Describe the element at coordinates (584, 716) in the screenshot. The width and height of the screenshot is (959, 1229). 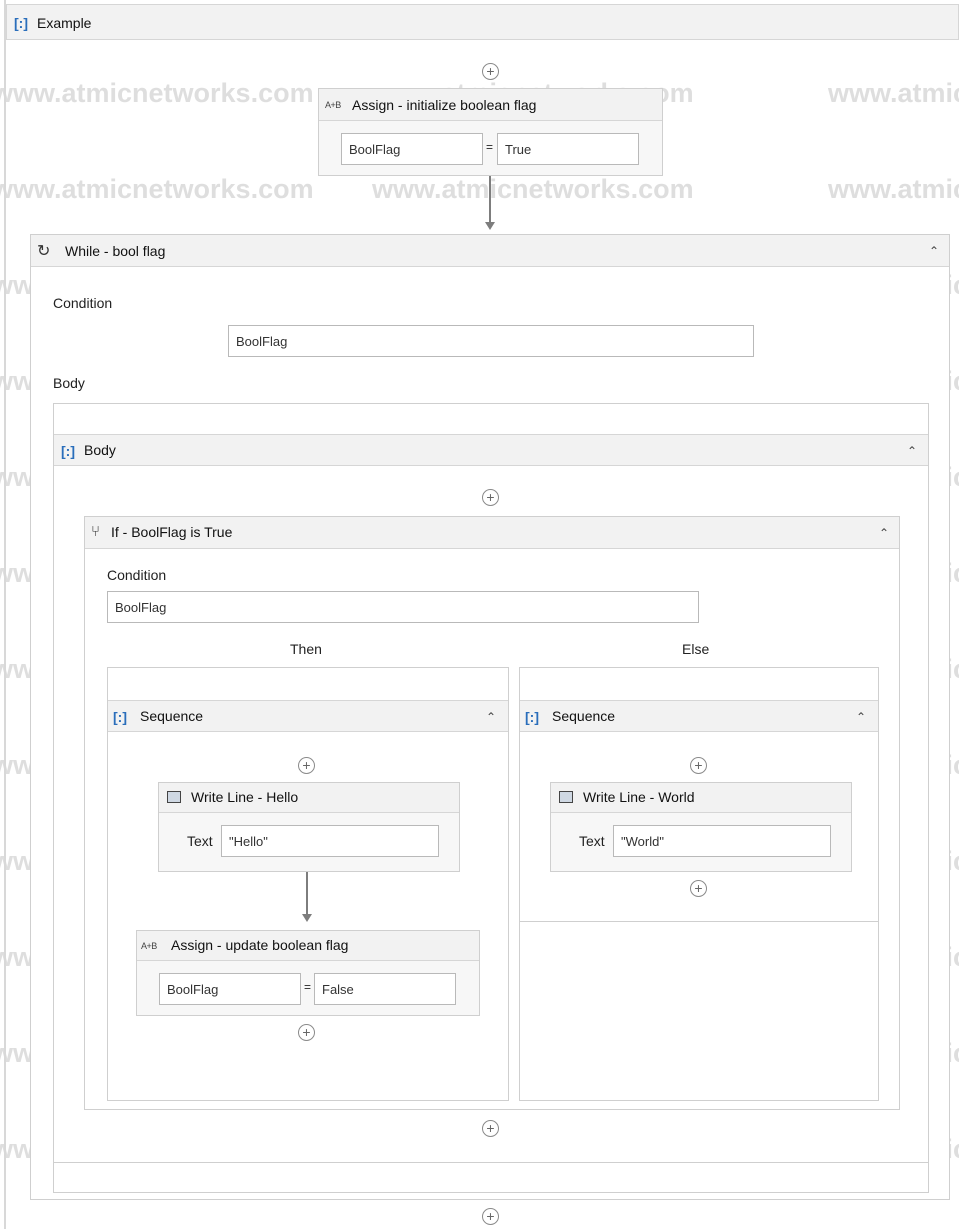
I see `else-sequence-title: Sequence` at that location.